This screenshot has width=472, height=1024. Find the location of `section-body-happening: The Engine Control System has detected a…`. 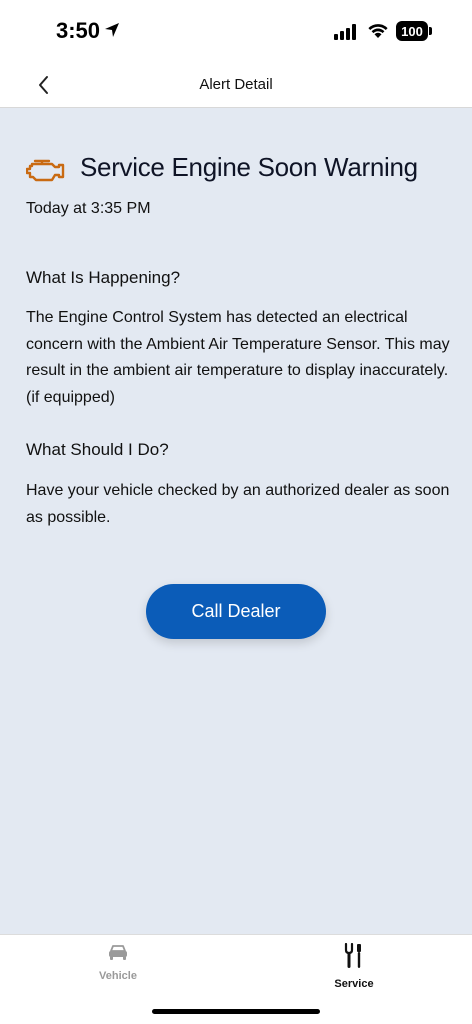

section-body-happening: The Engine Control System has detected a… is located at coordinates (238, 357).